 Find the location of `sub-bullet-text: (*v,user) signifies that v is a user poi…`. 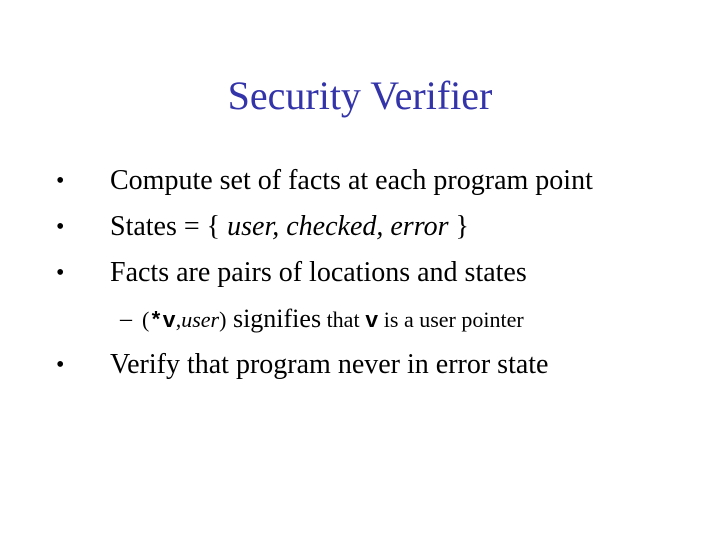

sub-bullet-text: (*v,user) signifies that v is a user poi… is located at coordinates (333, 320).